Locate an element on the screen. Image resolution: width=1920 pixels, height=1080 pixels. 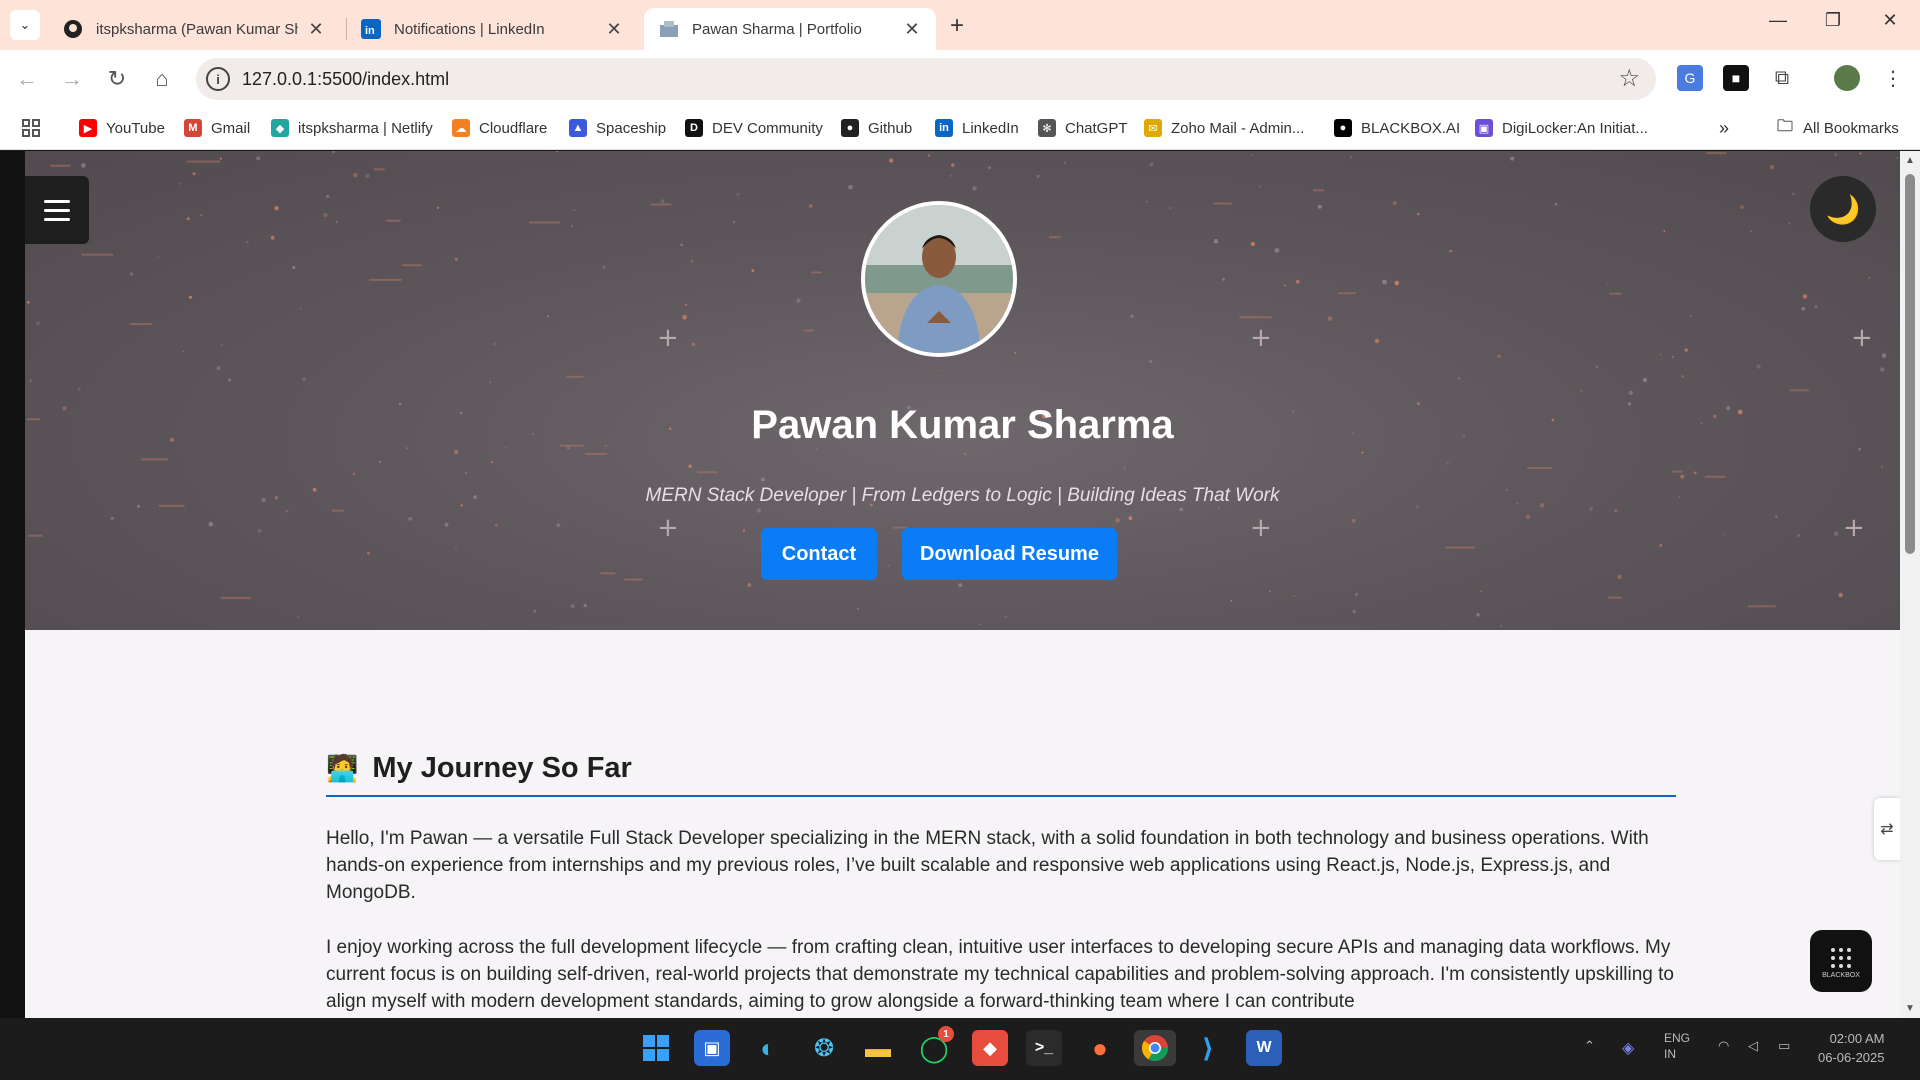
bookmark-item: ● BLACKBOX.AI is located at coordinates (1397, 128).